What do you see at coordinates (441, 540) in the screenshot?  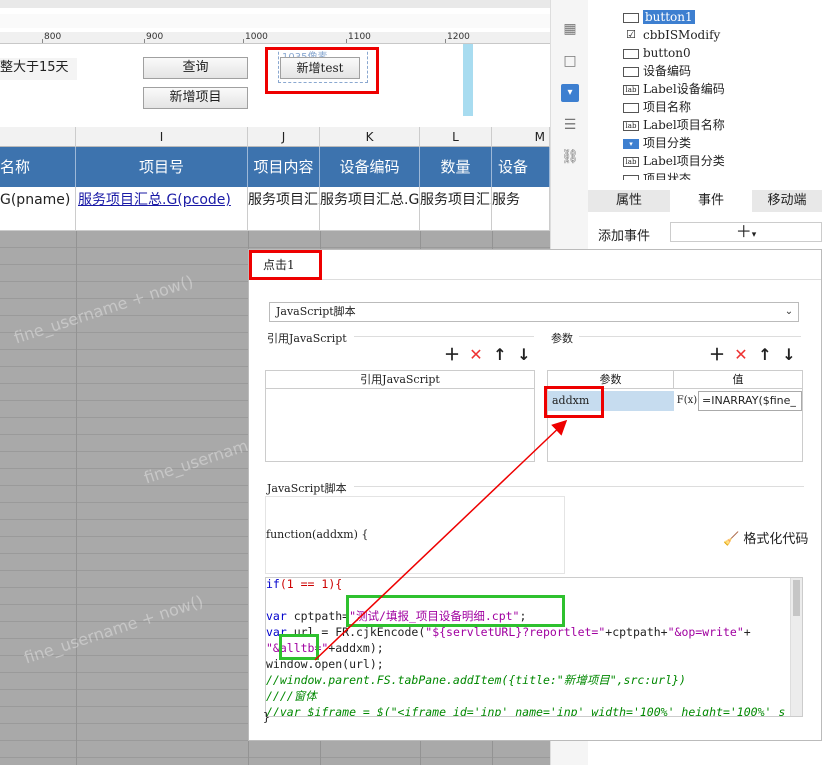 I see `annotation-arrow` at bounding box center [441, 540].